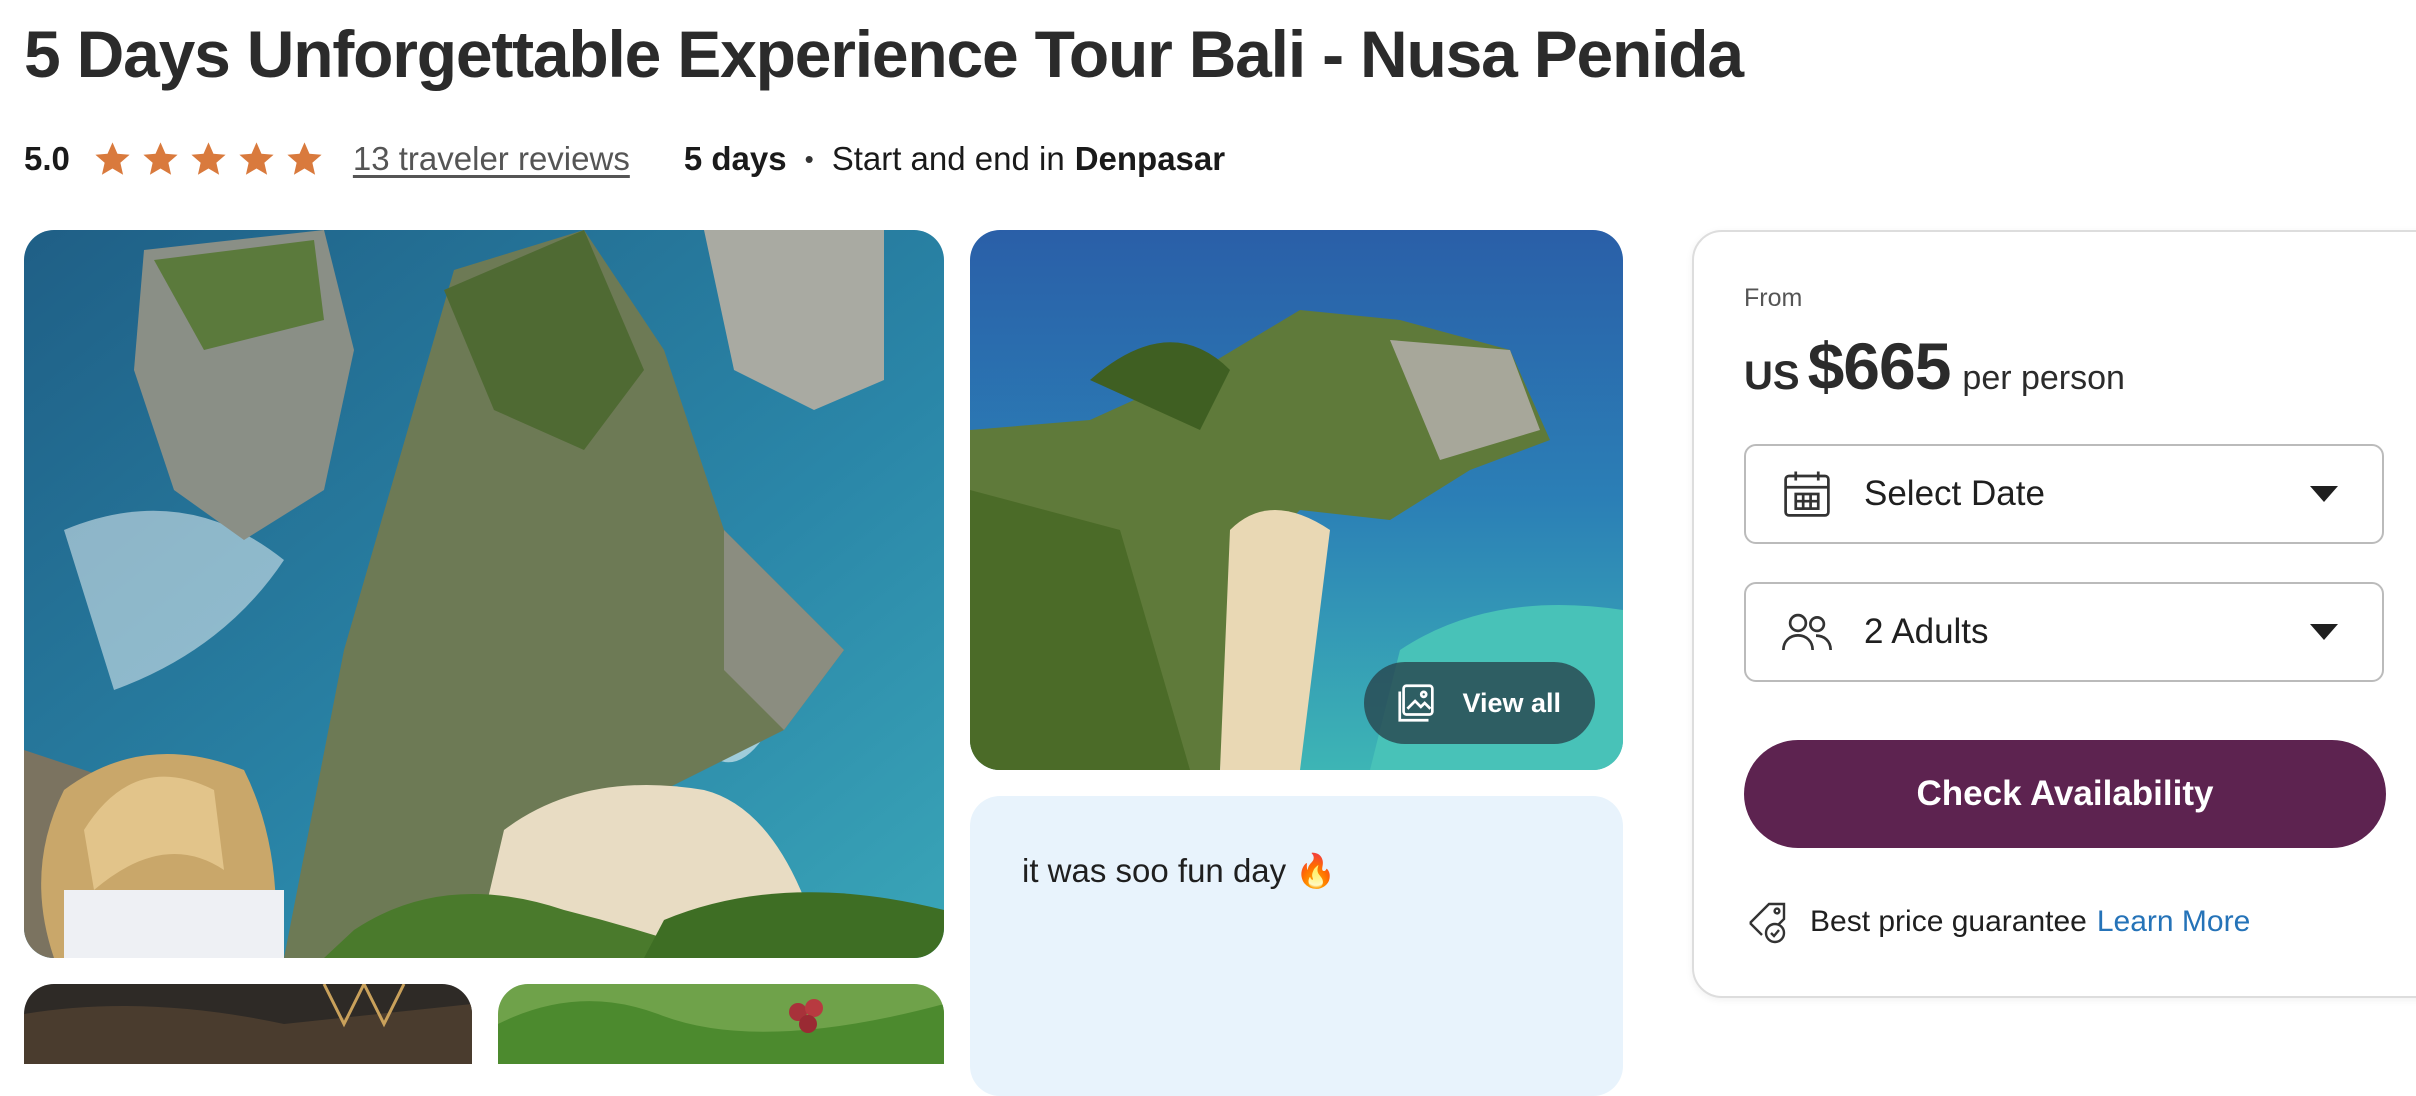 This screenshot has width=2416, height=1096. Describe the element at coordinates (2065, 794) in the screenshot. I see `check-availability-button: Check Availability` at that location.